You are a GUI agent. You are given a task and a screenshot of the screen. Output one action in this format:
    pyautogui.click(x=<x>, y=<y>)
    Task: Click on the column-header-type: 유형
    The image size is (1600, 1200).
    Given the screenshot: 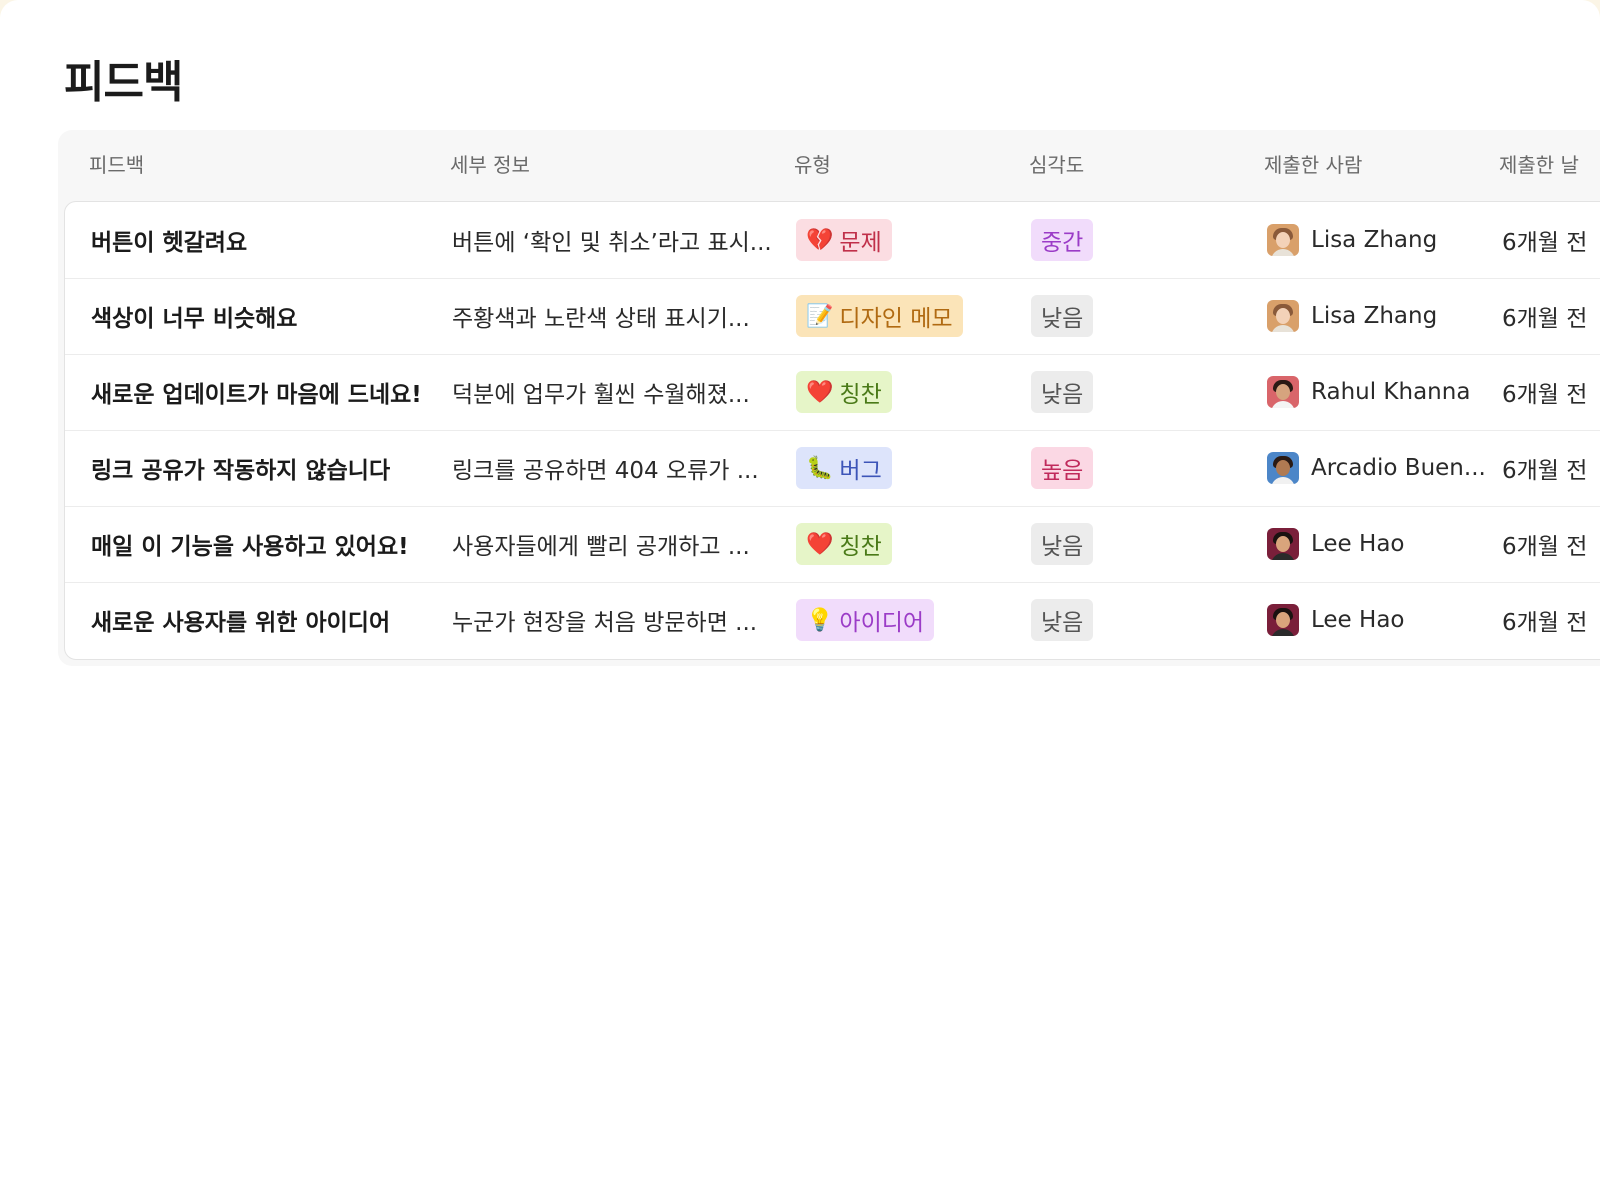 What is the action you would take?
    pyautogui.click(x=812, y=165)
    